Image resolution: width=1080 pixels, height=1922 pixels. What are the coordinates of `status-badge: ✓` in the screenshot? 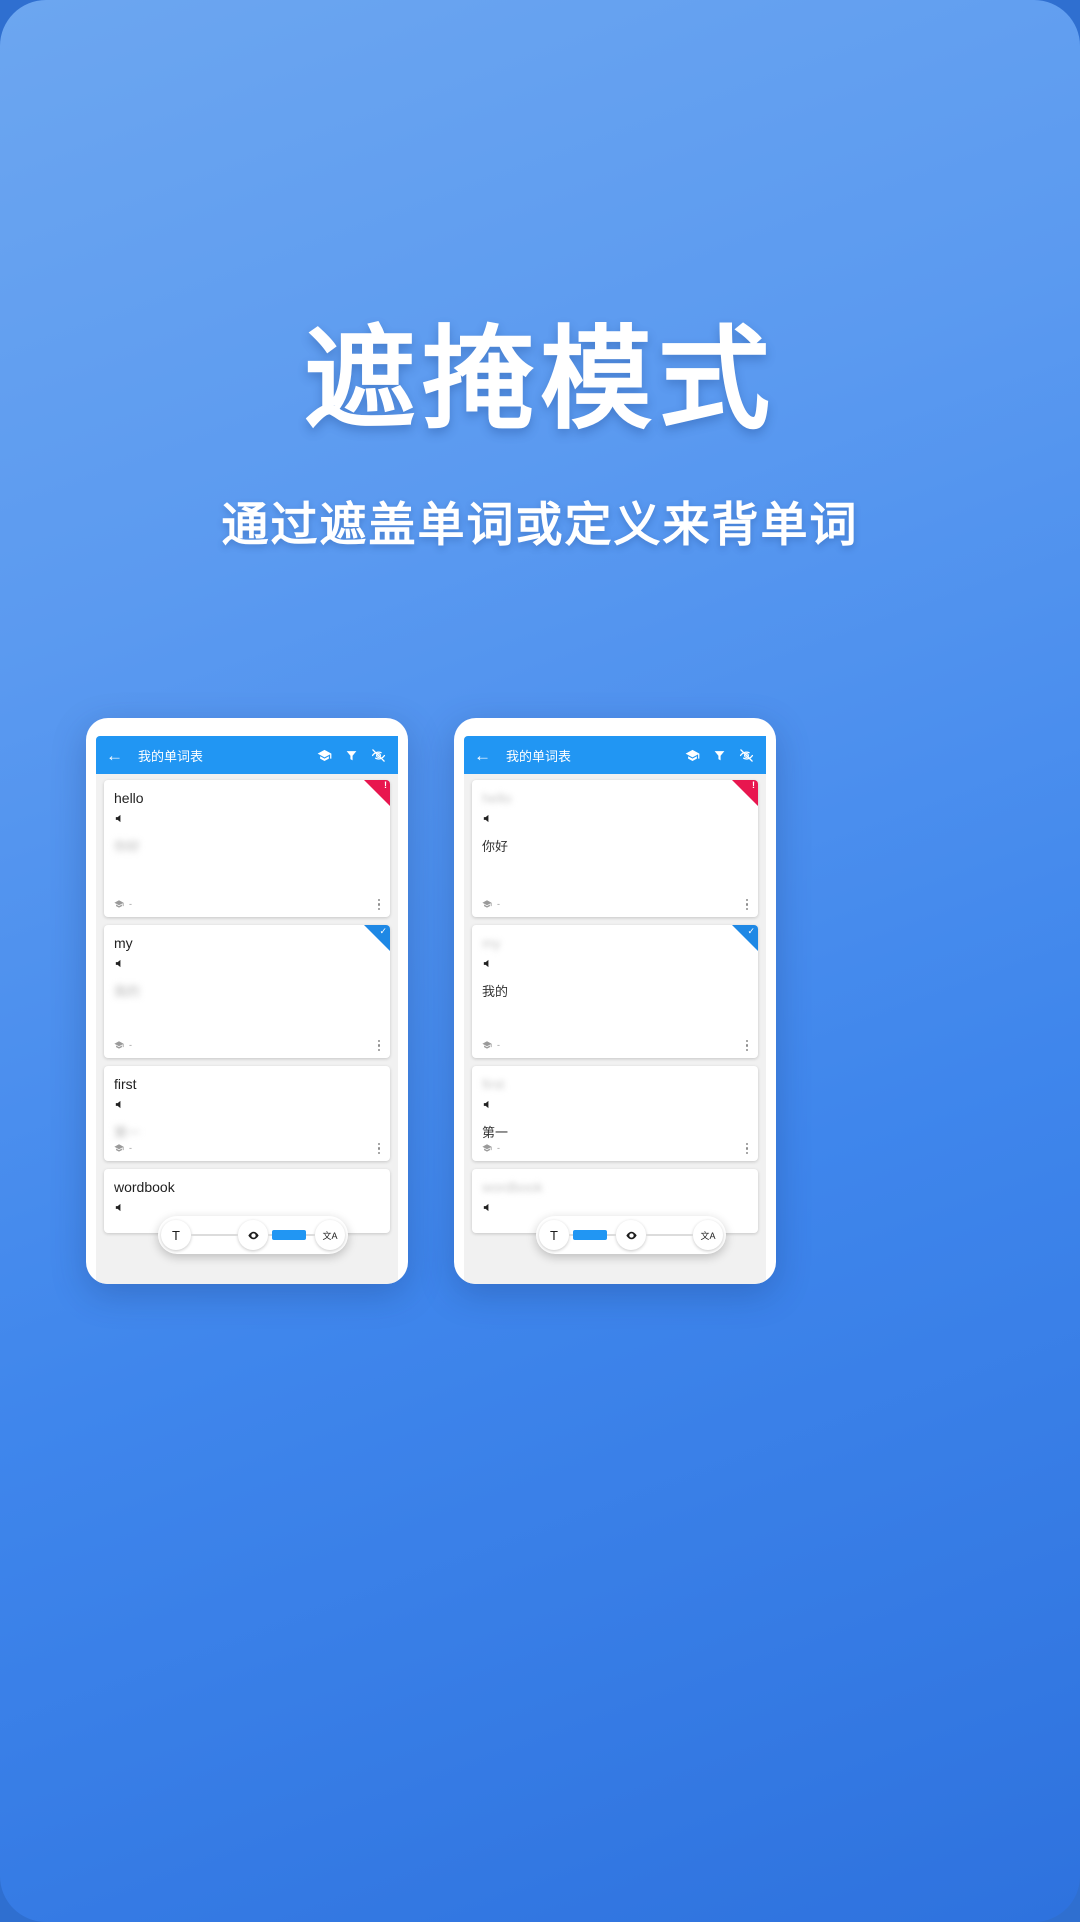 It's located at (377, 938).